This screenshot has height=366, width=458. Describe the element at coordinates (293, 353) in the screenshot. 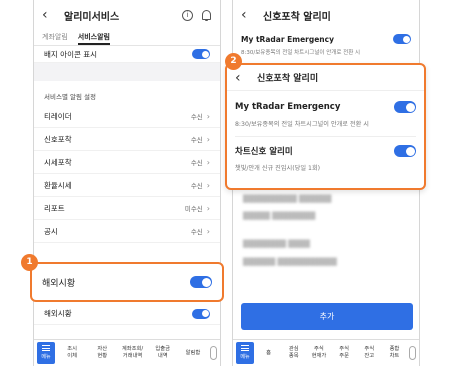

I see `nav-item-watchlist: 관심 종목` at that location.